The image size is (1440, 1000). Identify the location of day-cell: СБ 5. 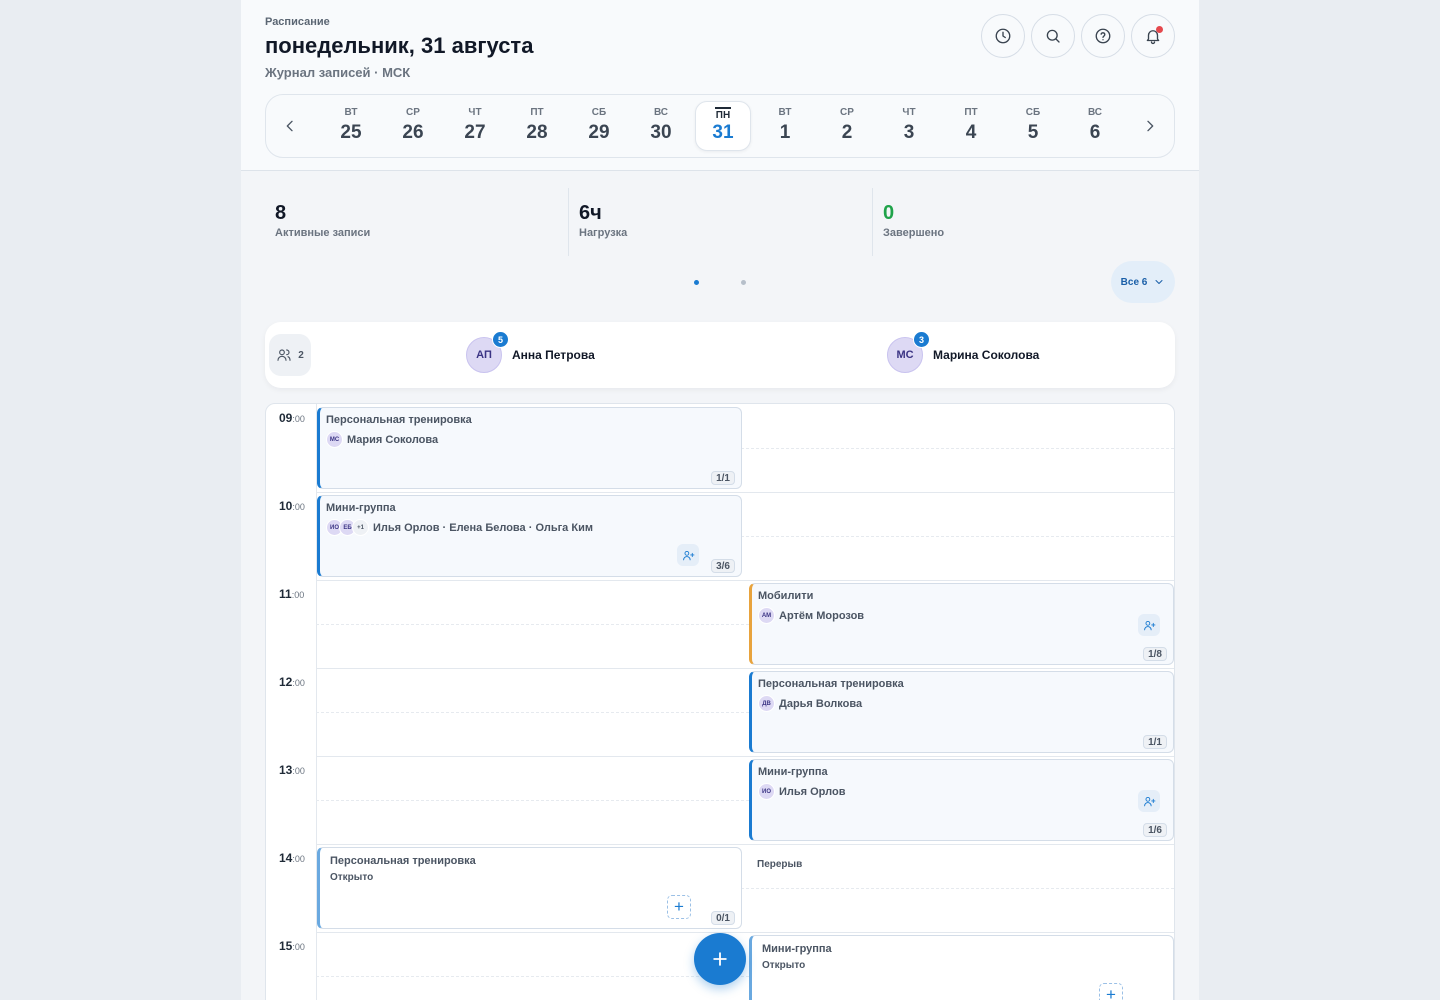
(1033, 126).